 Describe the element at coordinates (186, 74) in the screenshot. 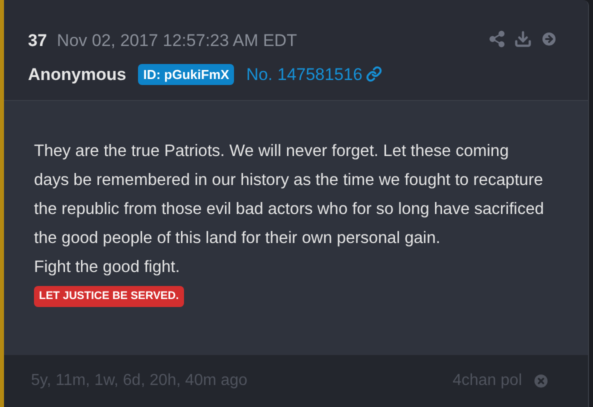

I see `id-badge: ID: pGukiFmX` at that location.